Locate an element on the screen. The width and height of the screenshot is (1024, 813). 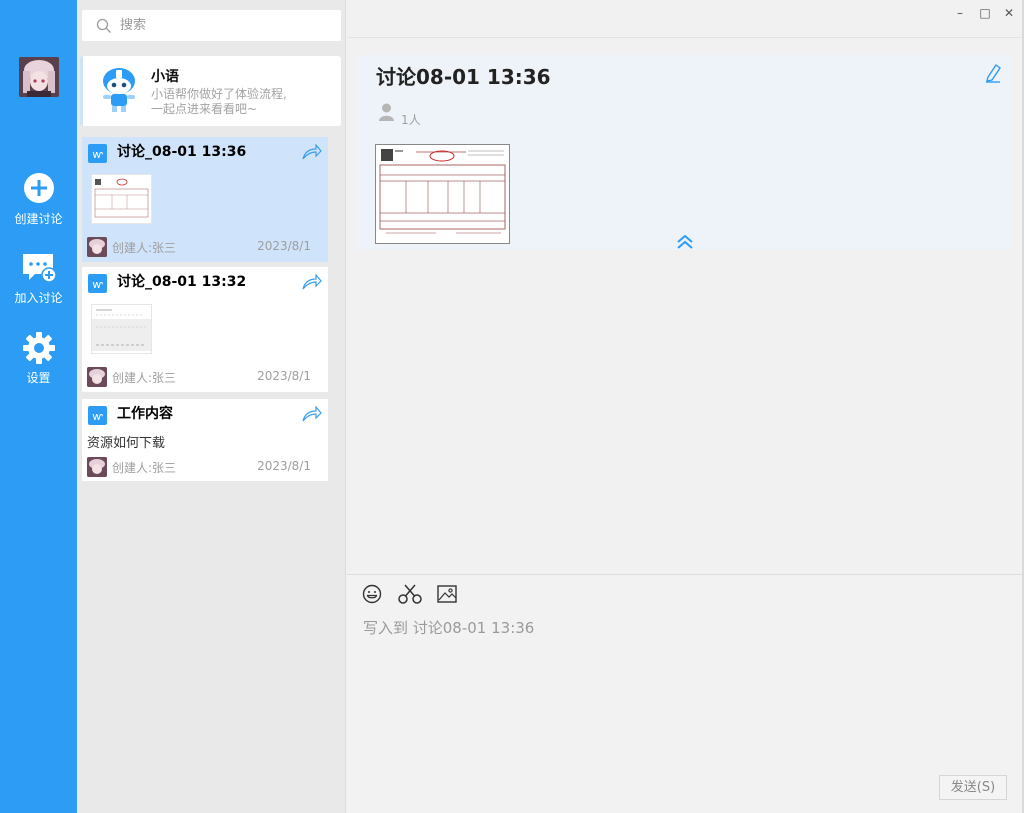
assistant-desc-line-1: 小语帮你做好了体验流程, is located at coordinates (219, 94).